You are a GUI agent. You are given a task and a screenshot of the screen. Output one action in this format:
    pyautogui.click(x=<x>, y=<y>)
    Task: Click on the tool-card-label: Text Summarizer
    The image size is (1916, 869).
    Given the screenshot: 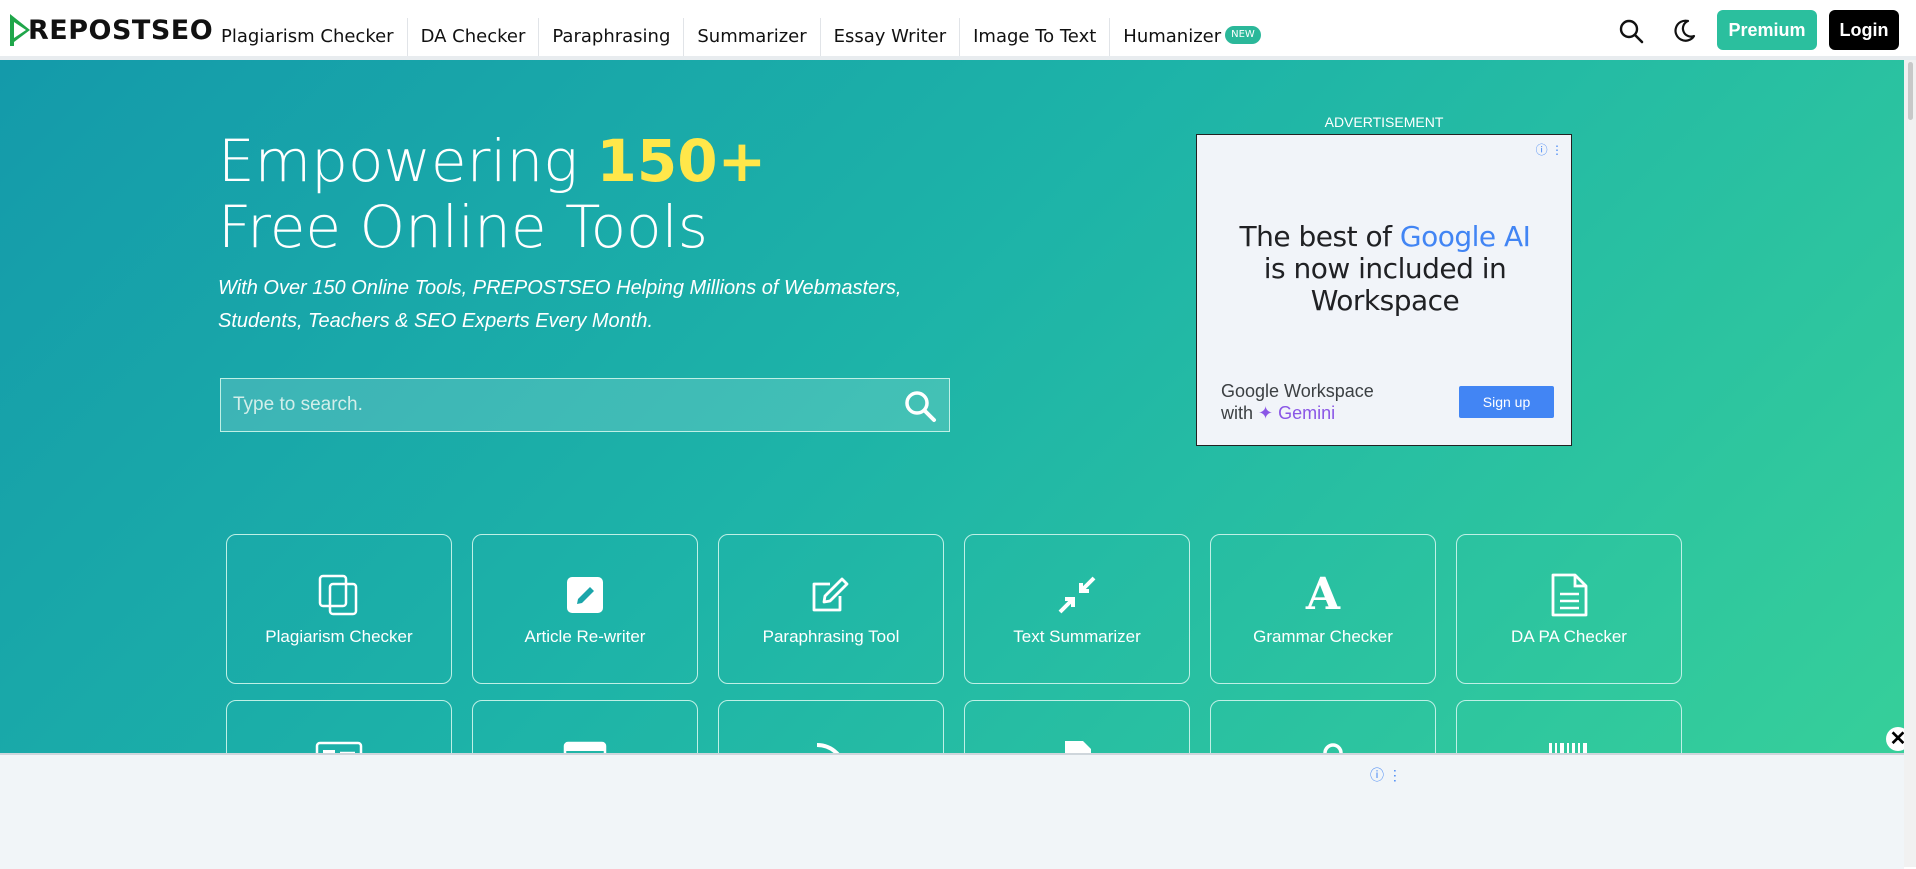 What is the action you would take?
    pyautogui.click(x=1077, y=636)
    